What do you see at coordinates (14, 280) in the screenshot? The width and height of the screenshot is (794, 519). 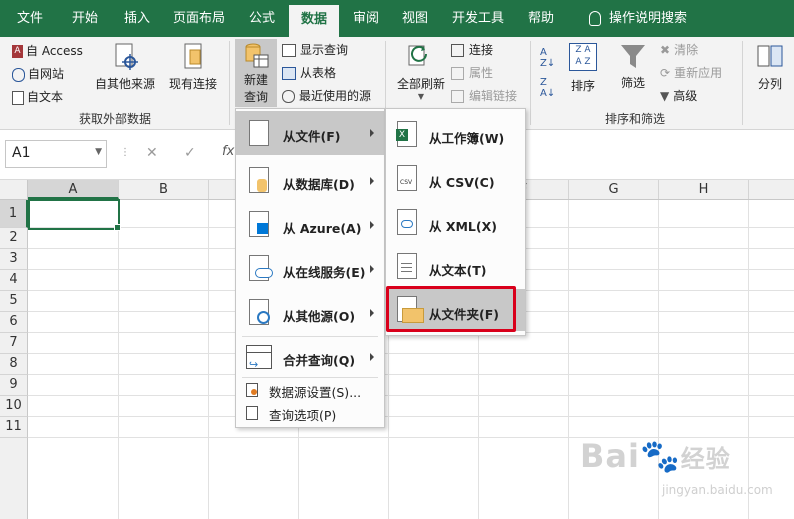 I see `row-header-4: 4` at bounding box center [14, 280].